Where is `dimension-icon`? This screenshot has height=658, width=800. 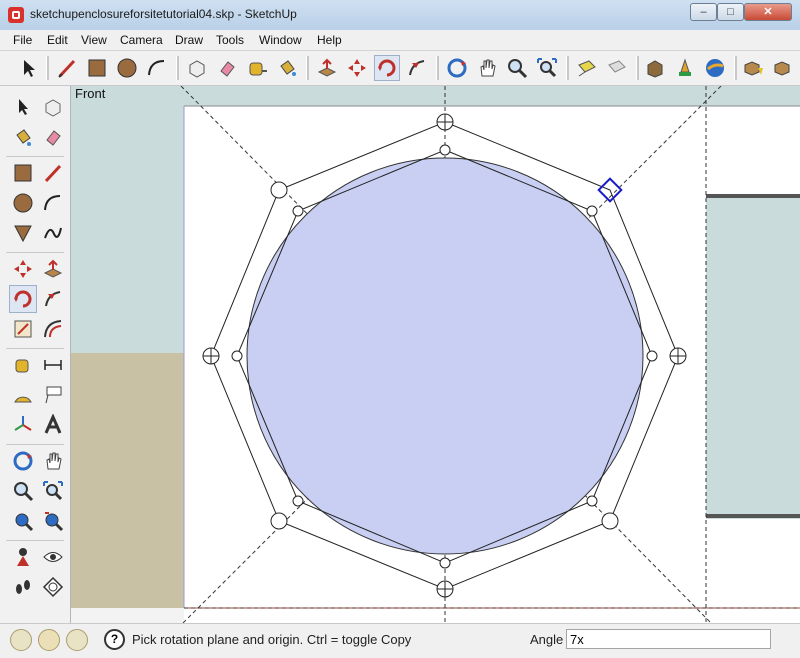 dimension-icon is located at coordinates (53, 365).